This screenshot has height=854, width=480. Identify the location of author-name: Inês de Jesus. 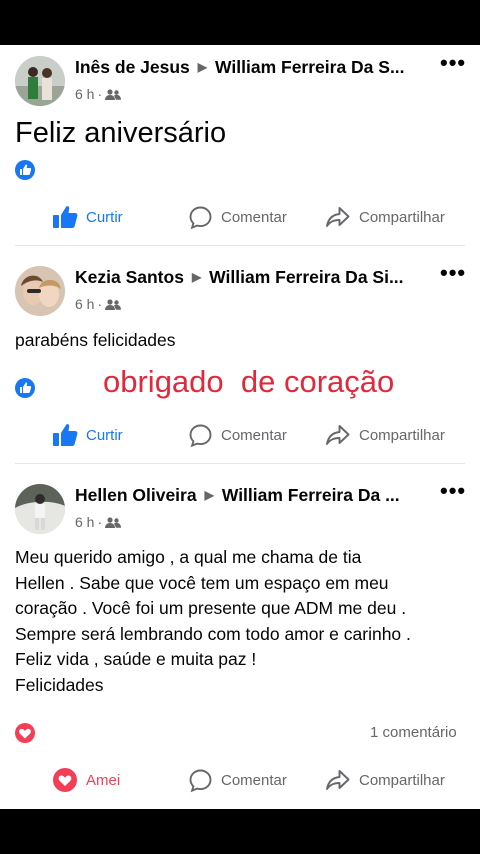
(132, 67).